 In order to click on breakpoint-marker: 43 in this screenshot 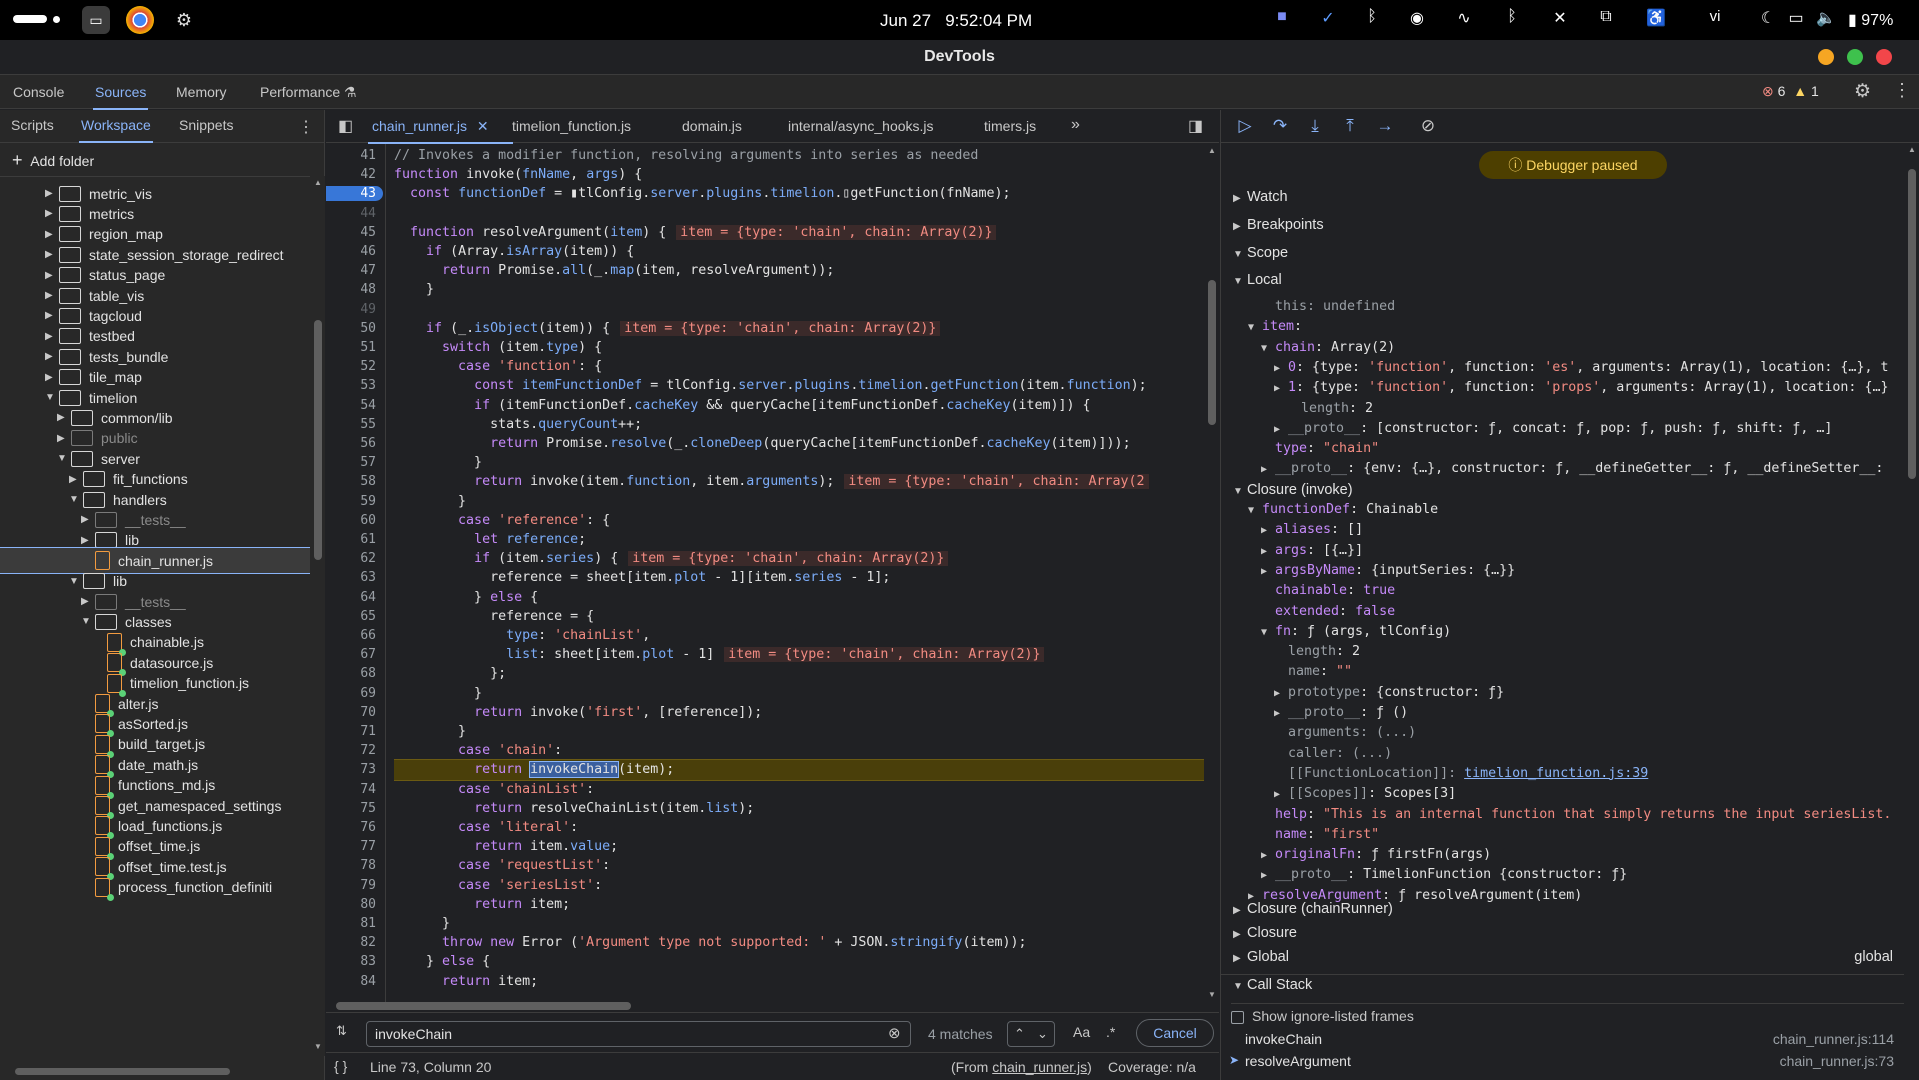, I will do `click(354, 194)`.